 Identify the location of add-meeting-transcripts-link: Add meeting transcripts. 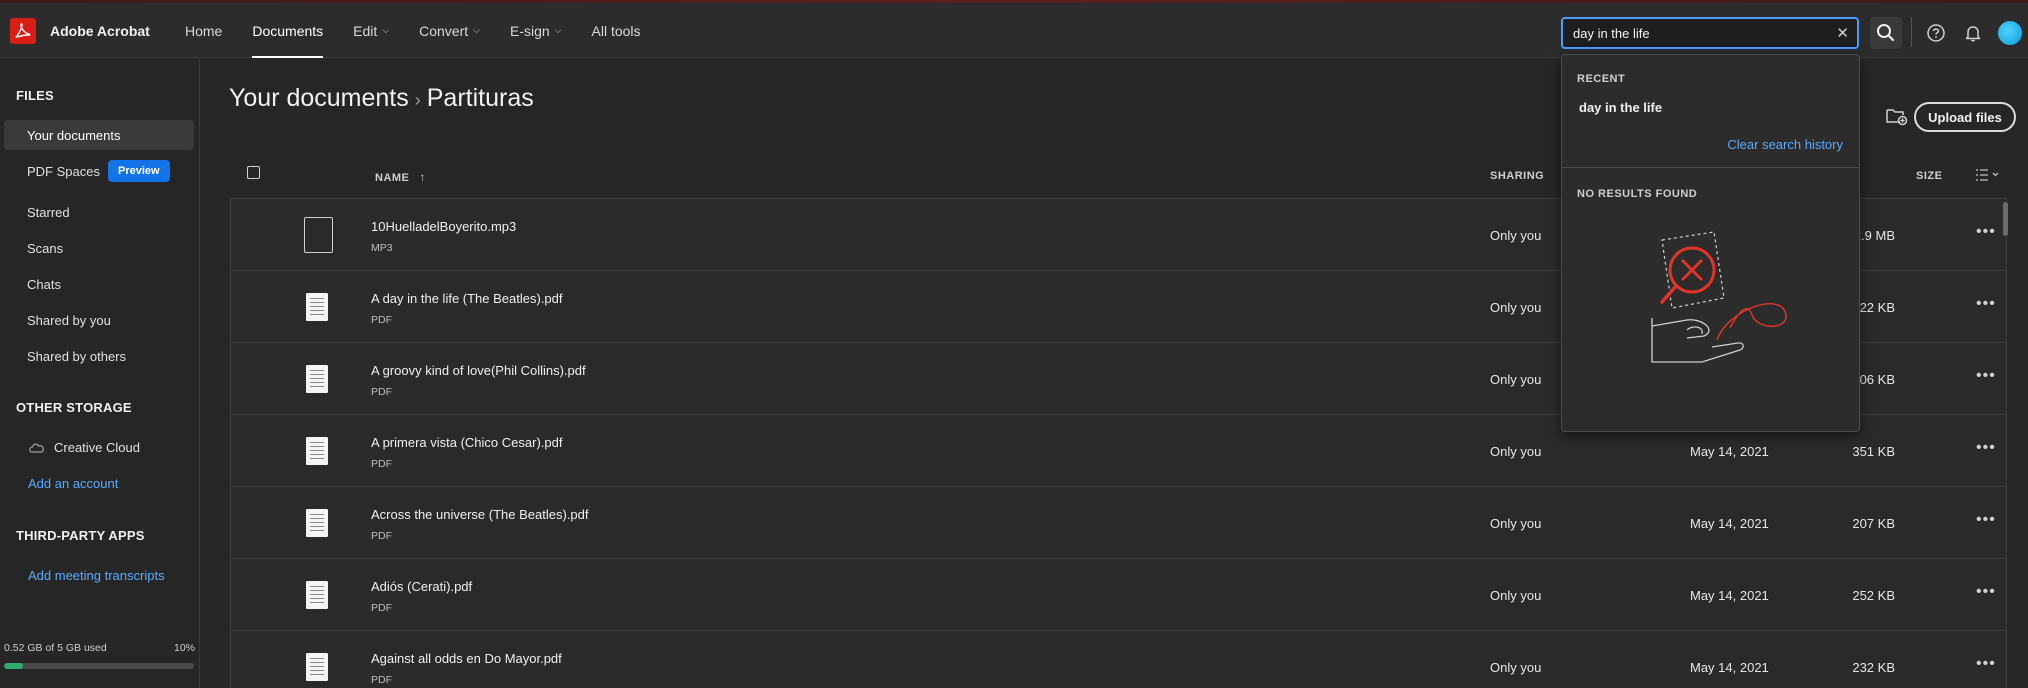
(96, 575).